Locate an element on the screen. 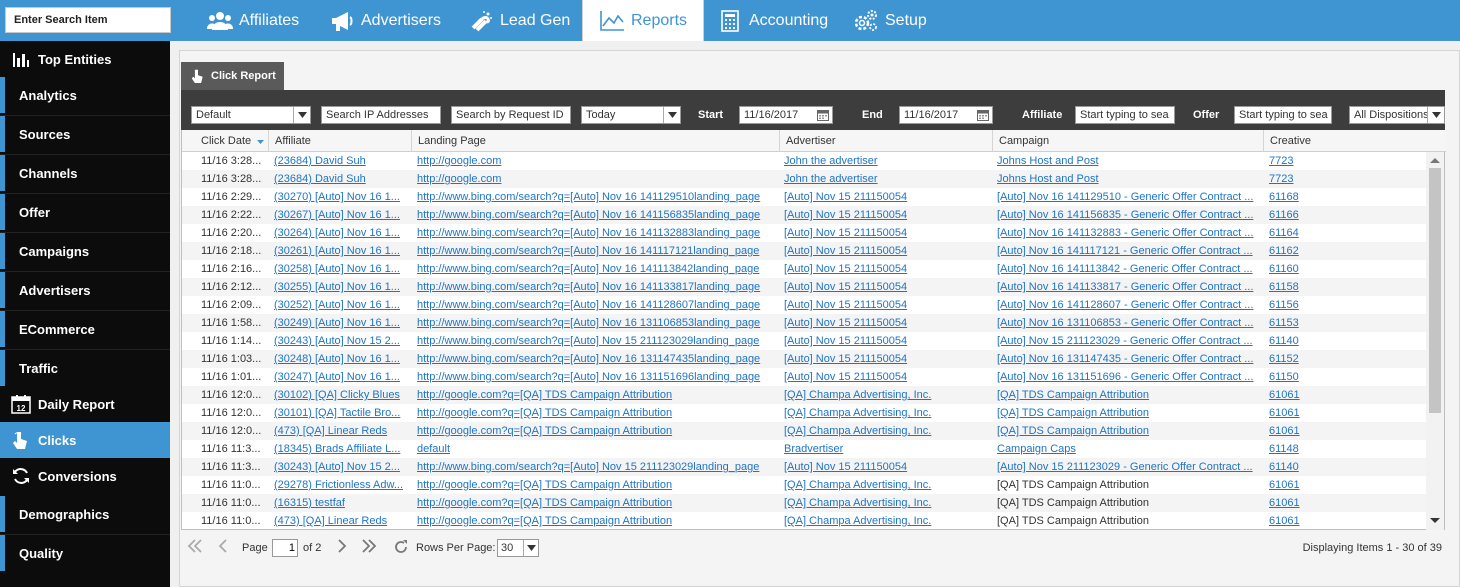 The height and width of the screenshot is (587, 1460). sidebar-item-analytics: Analytics is located at coordinates (85, 95).